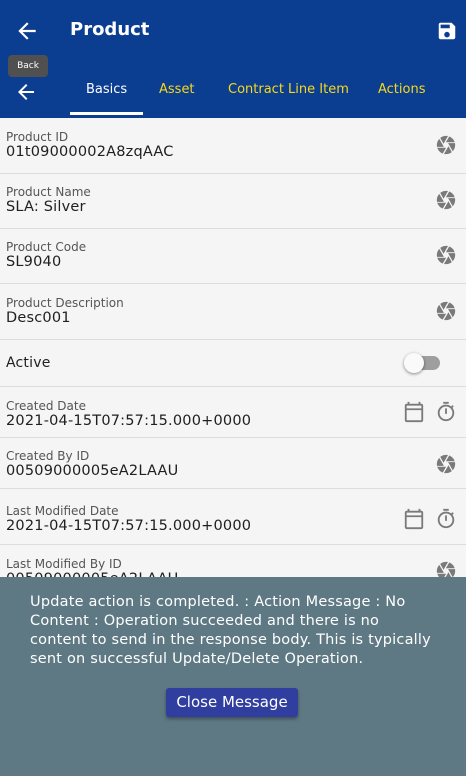 The height and width of the screenshot is (776, 466). Describe the element at coordinates (402, 89) in the screenshot. I see `tab-actions: Actions` at that location.